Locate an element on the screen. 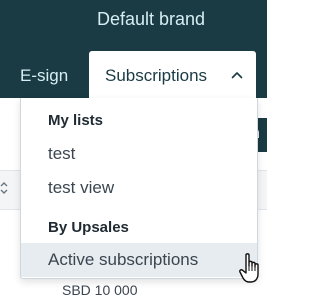 This screenshot has width=320, height=298. menu-item-label: test view is located at coordinates (81, 187).